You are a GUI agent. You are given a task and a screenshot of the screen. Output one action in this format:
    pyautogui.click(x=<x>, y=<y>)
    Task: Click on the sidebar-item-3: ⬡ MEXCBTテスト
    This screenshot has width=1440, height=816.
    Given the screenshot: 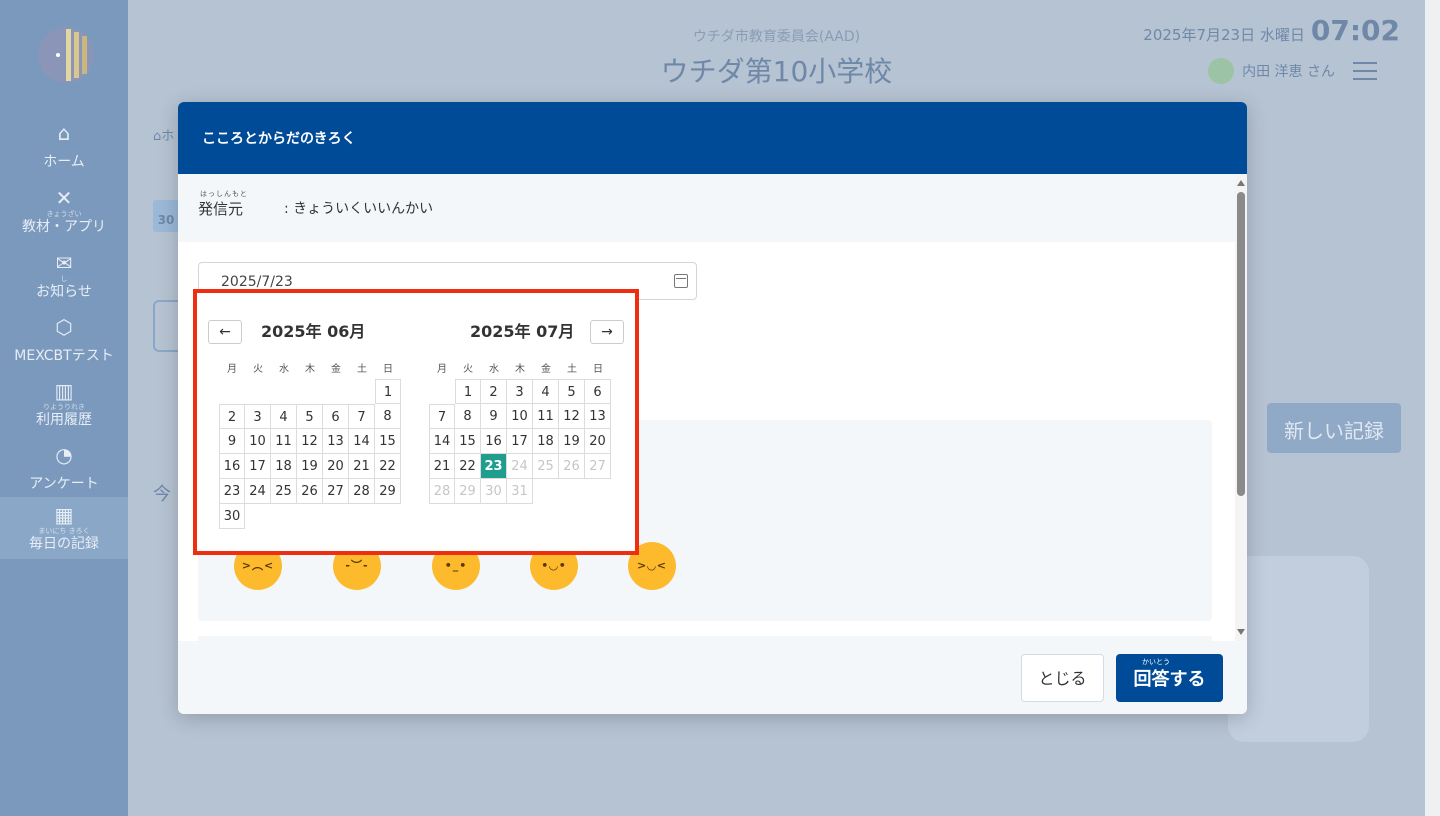 What is the action you would take?
    pyautogui.click(x=64, y=340)
    